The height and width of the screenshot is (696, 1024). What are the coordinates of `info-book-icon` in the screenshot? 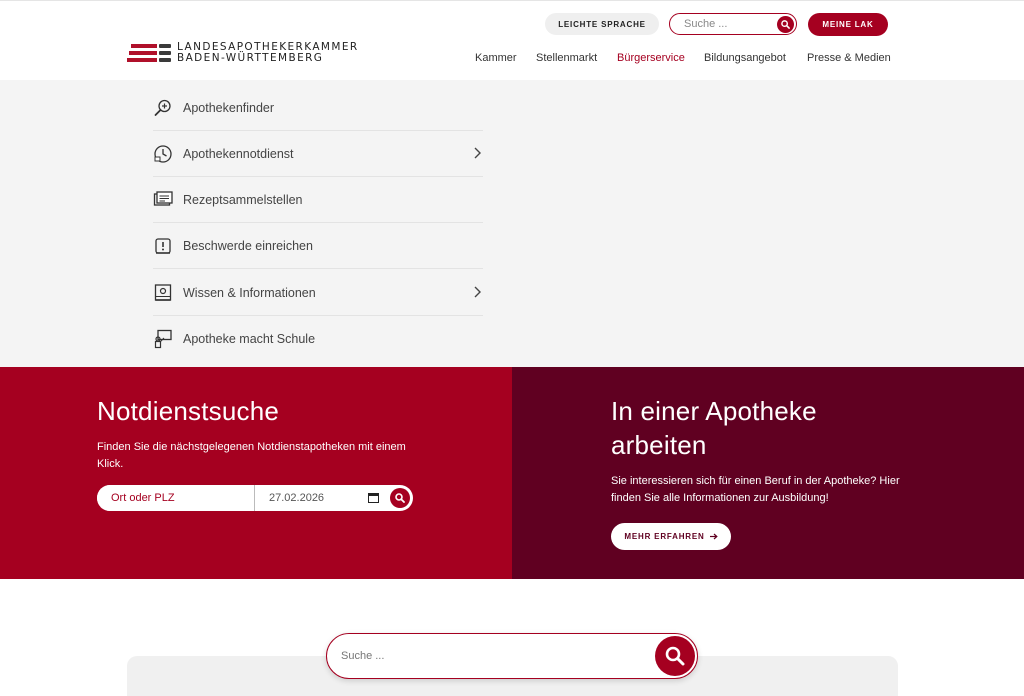 It's located at (163, 293).